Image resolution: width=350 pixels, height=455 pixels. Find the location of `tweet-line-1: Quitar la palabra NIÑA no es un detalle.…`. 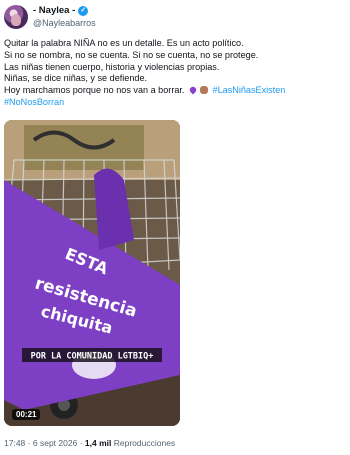

tweet-line-1: Quitar la palabra NIÑA no es un detalle.… is located at coordinates (124, 43).